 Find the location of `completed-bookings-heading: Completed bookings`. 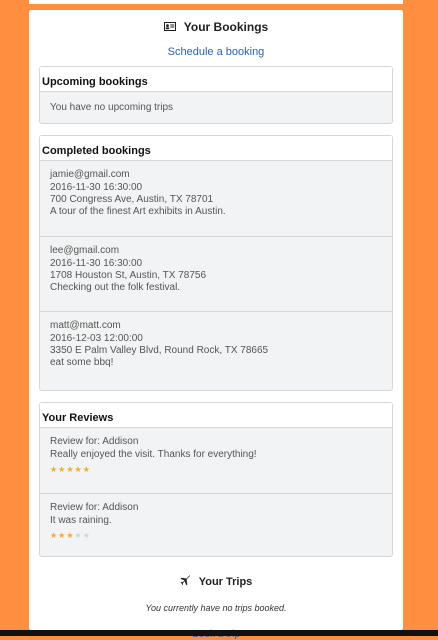

completed-bookings-heading: Completed bookings is located at coordinates (216, 149).